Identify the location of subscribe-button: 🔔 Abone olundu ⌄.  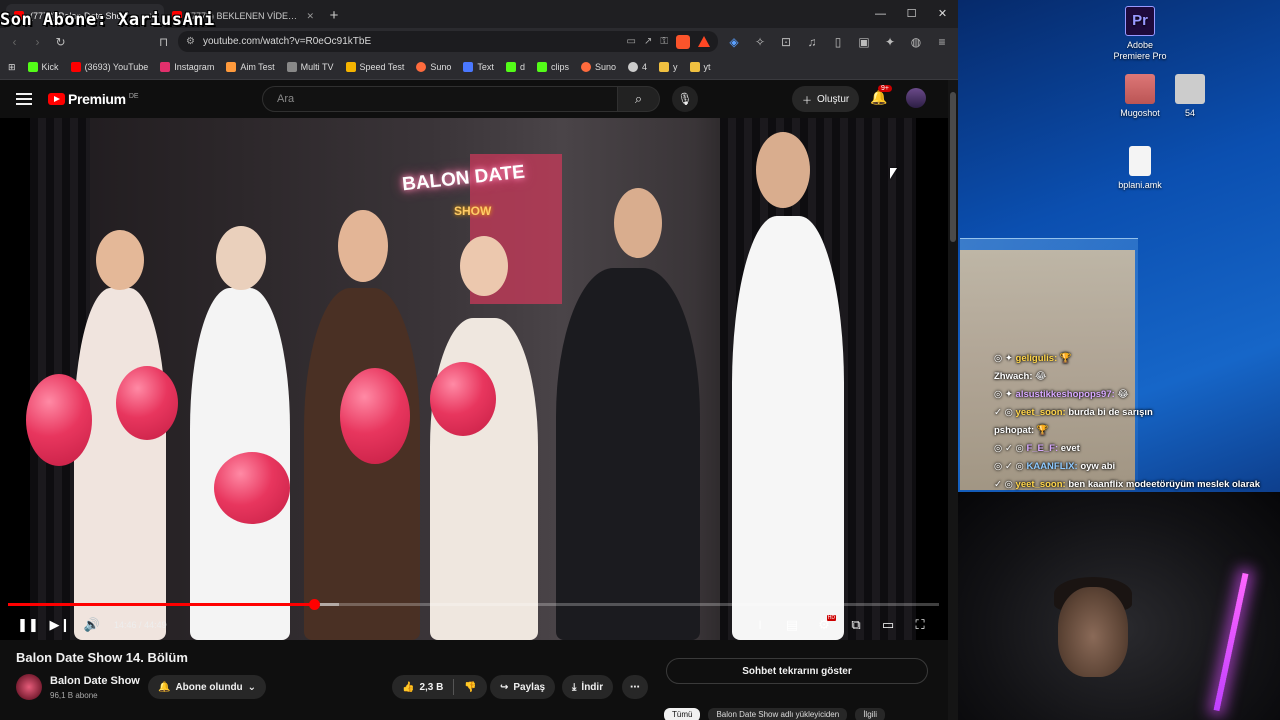
(207, 687).